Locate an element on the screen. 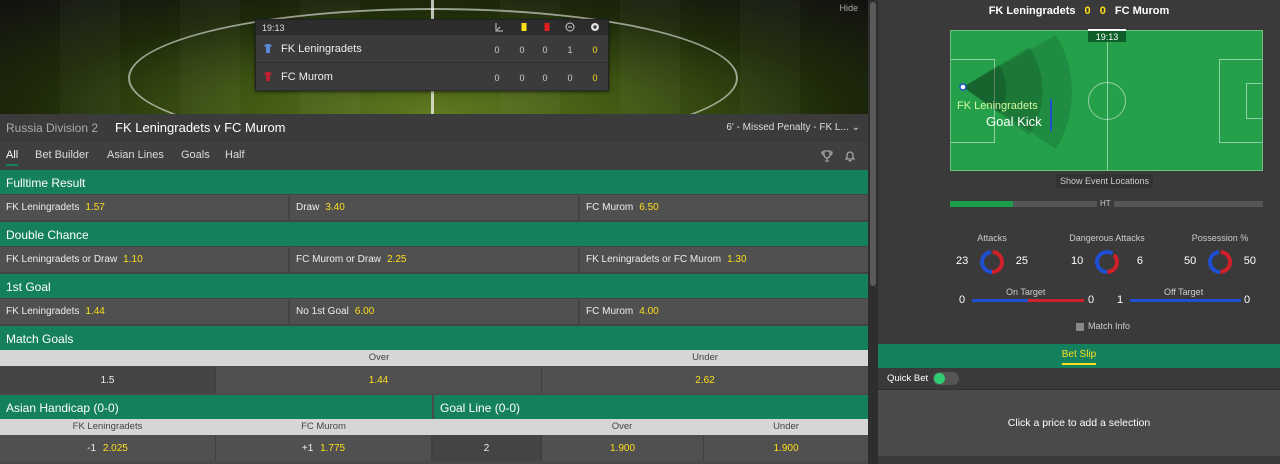 Image resolution: width=1280 pixels, height=464 pixels. match-progress-fill is located at coordinates (981, 204).